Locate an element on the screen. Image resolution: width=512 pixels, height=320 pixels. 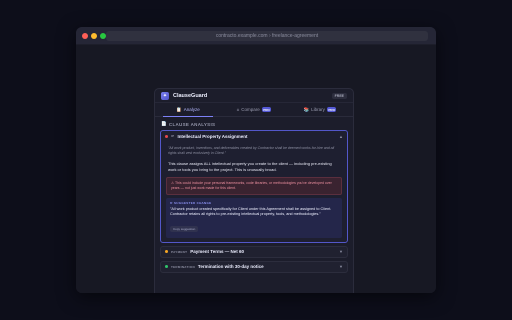
clause-tag: PAYMENT is located at coordinates (179, 251).